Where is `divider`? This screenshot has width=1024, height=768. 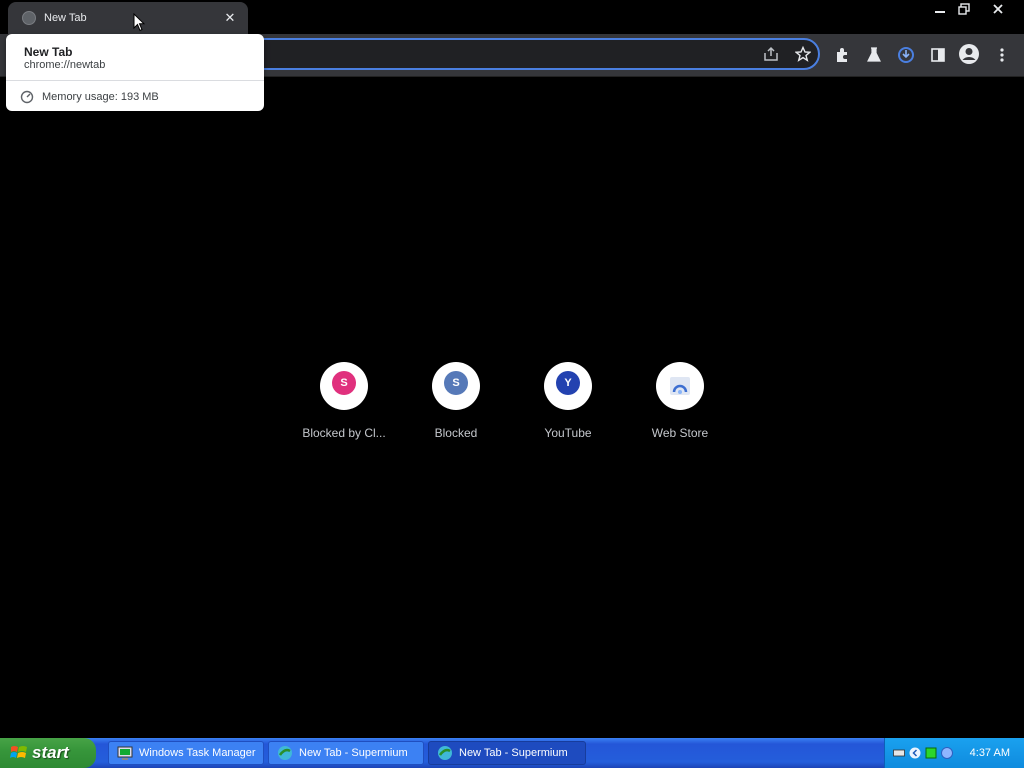 divider is located at coordinates (135, 80).